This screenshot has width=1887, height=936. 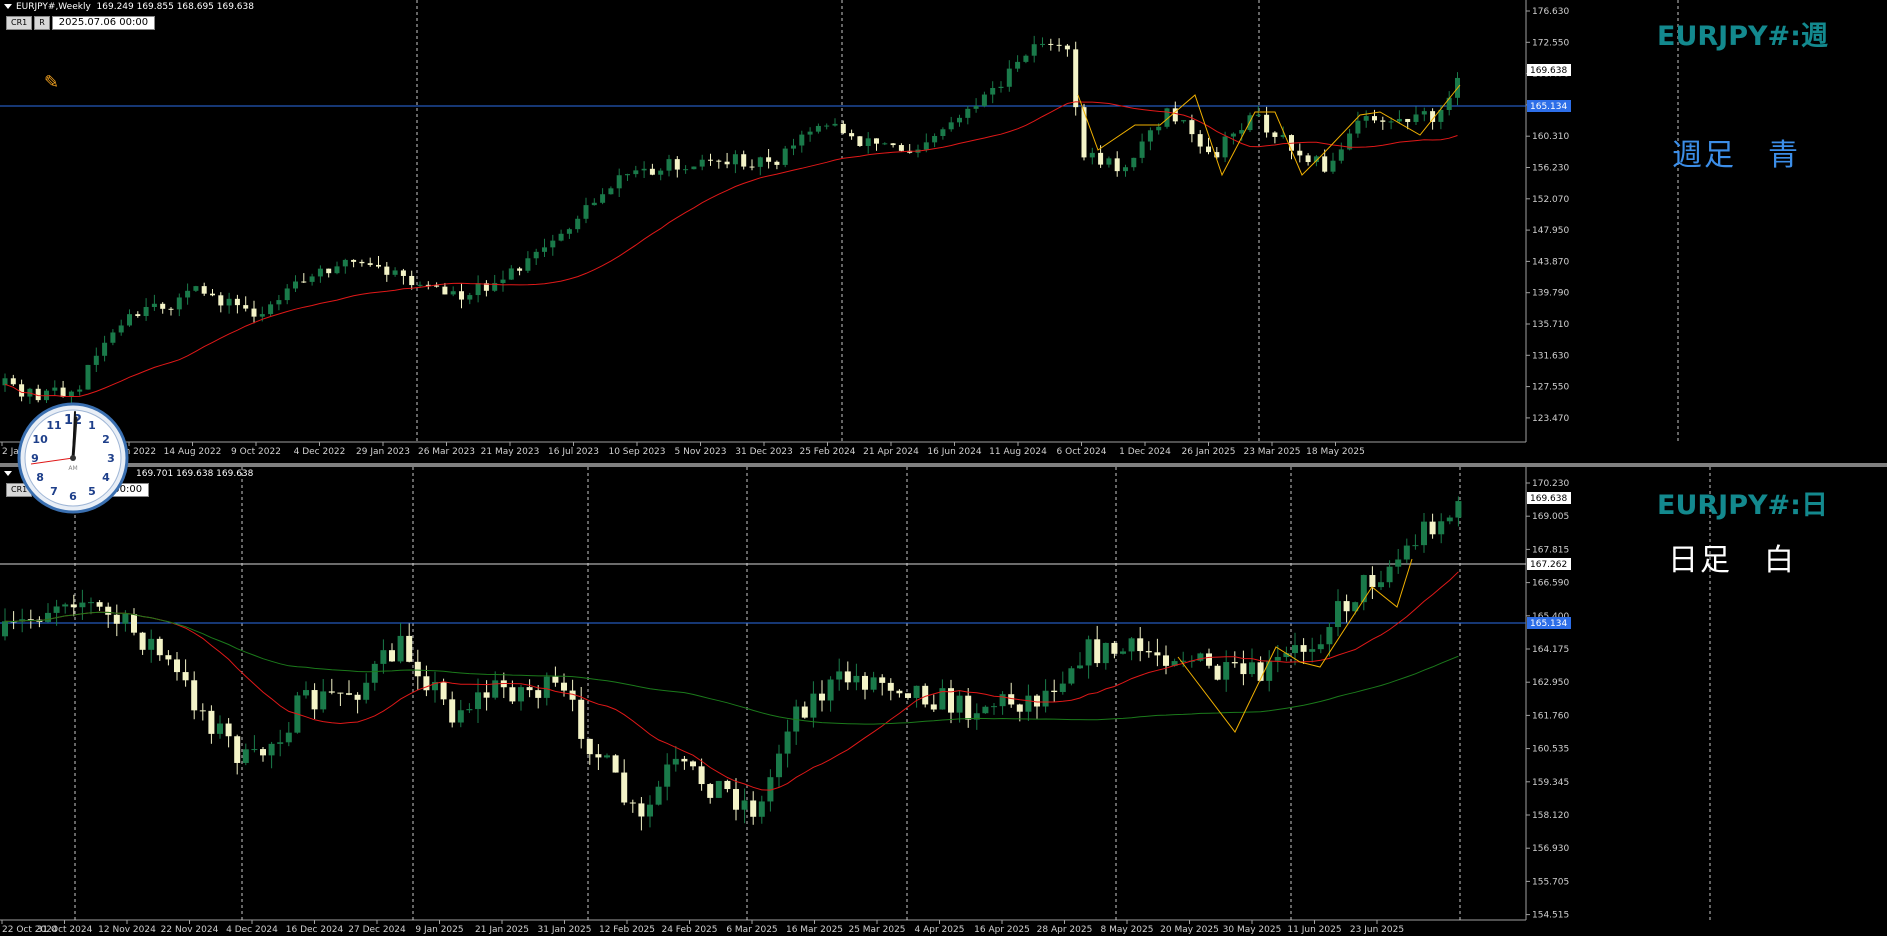 What do you see at coordinates (1548, 624) in the screenshot?
I see `price-label: 165.134` at bounding box center [1548, 624].